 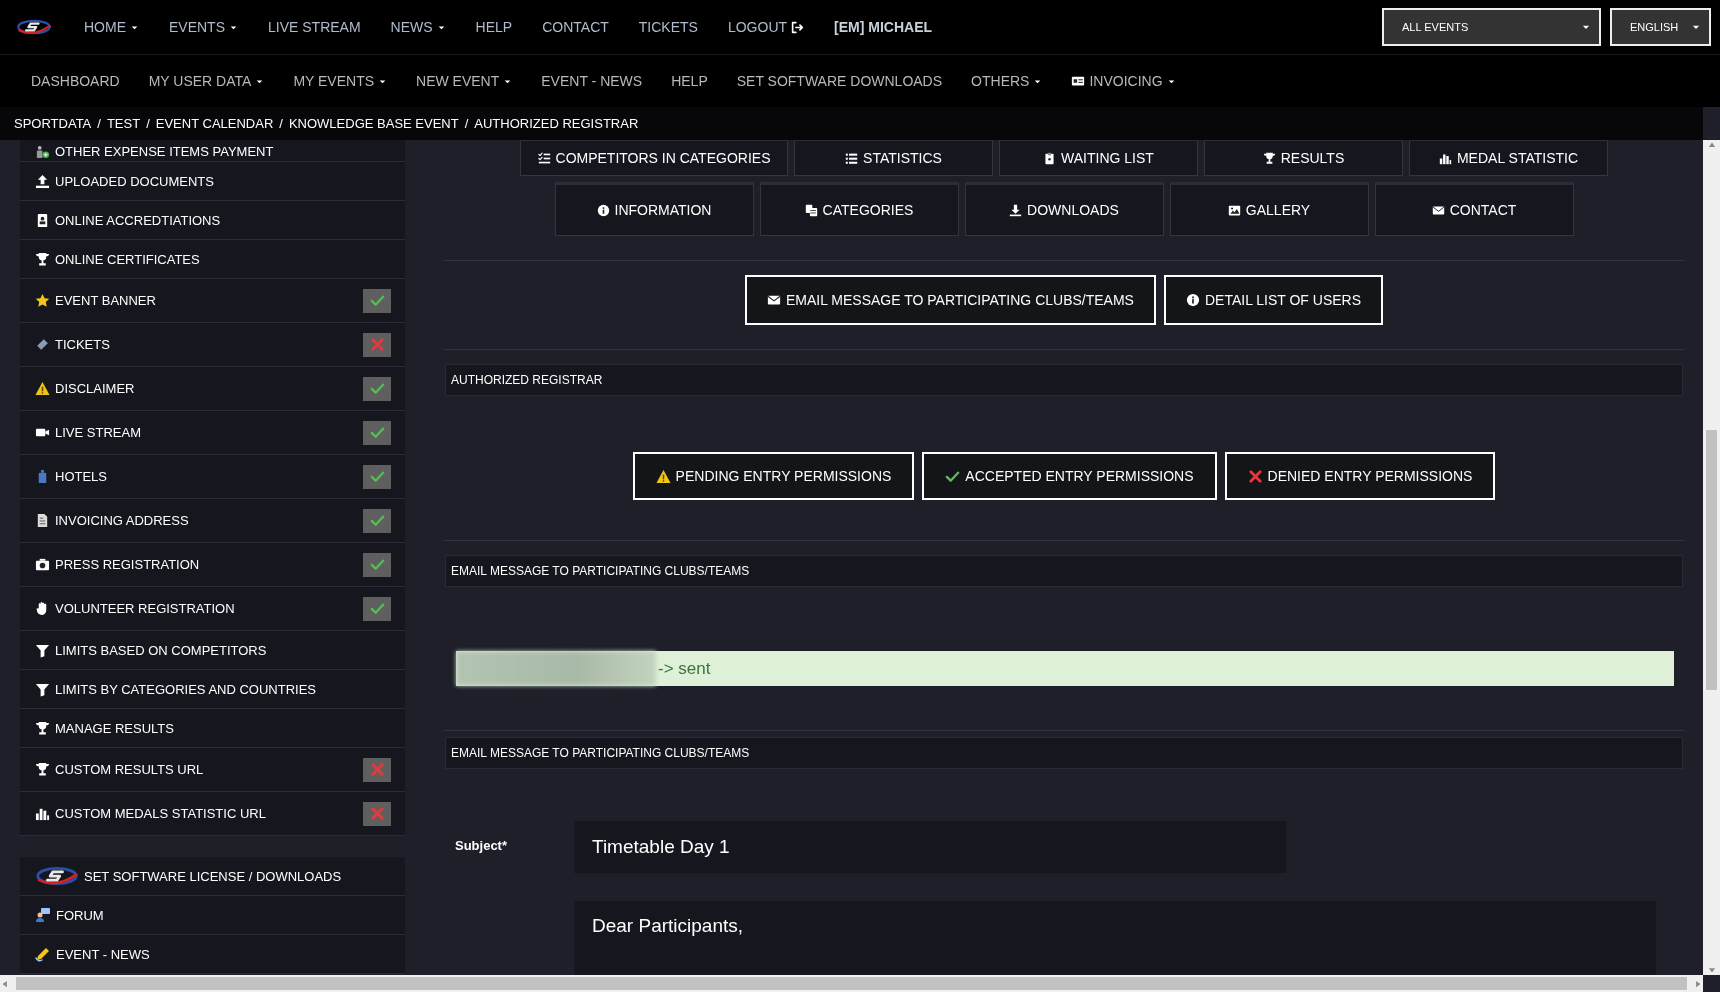 What do you see at coordinates (1234, 210) in the screenshot?
I see `image-icon` at bounding box center [1234, 210].